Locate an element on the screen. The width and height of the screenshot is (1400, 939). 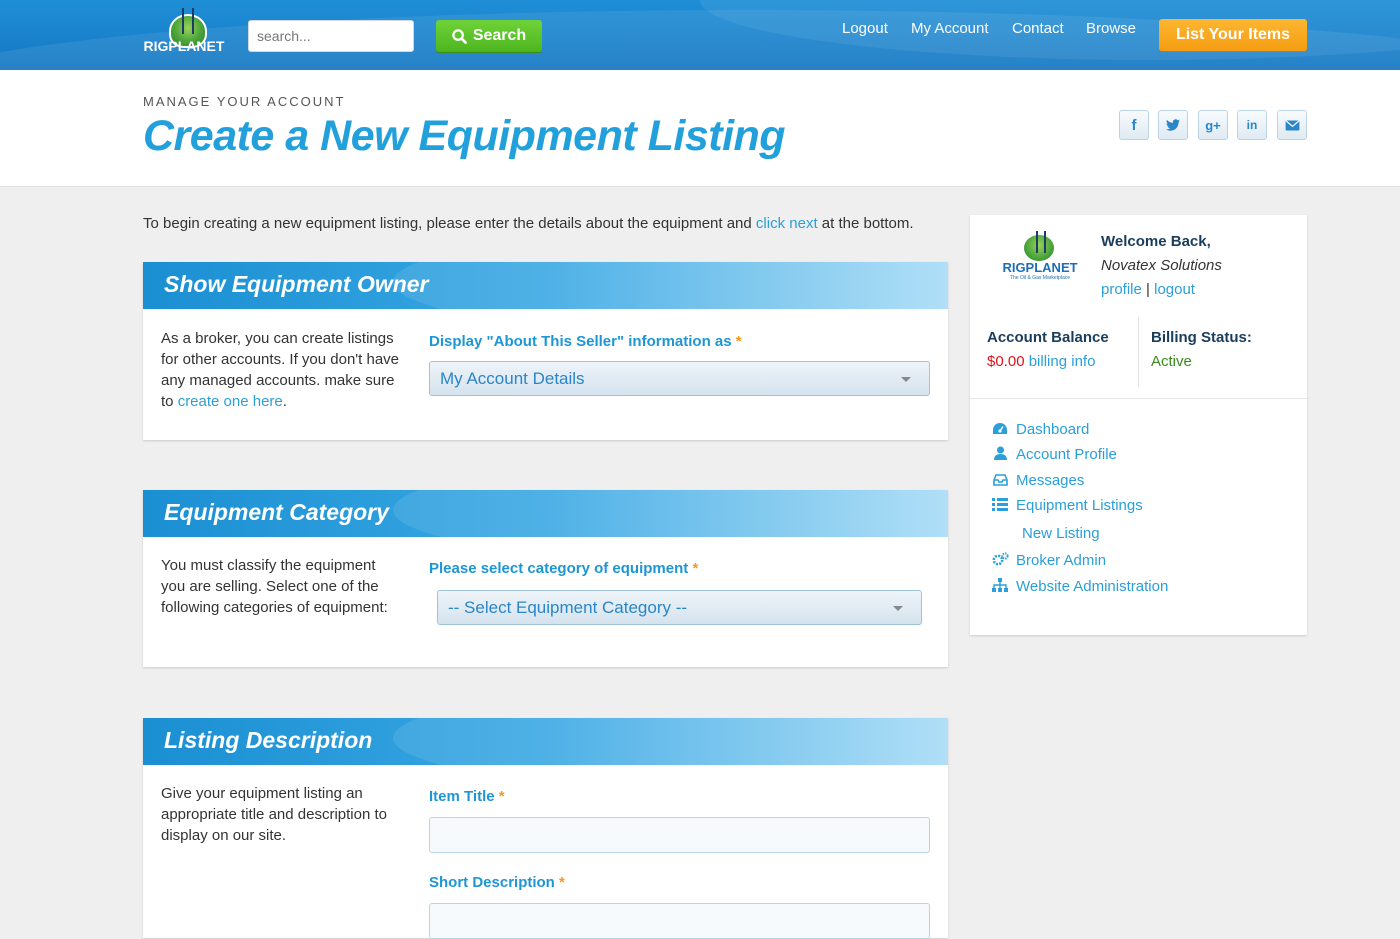
list-your-items-button: List Your Items is located at coordinates (1233, 35).